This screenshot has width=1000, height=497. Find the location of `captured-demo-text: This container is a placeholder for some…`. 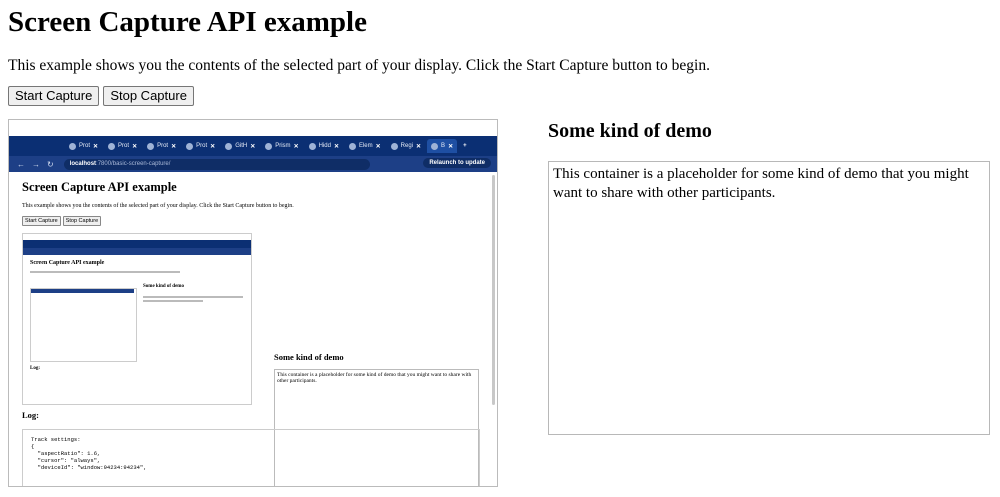

captured-demo-text: This container is a placeholder for some… is located at coordinates (374, 378).